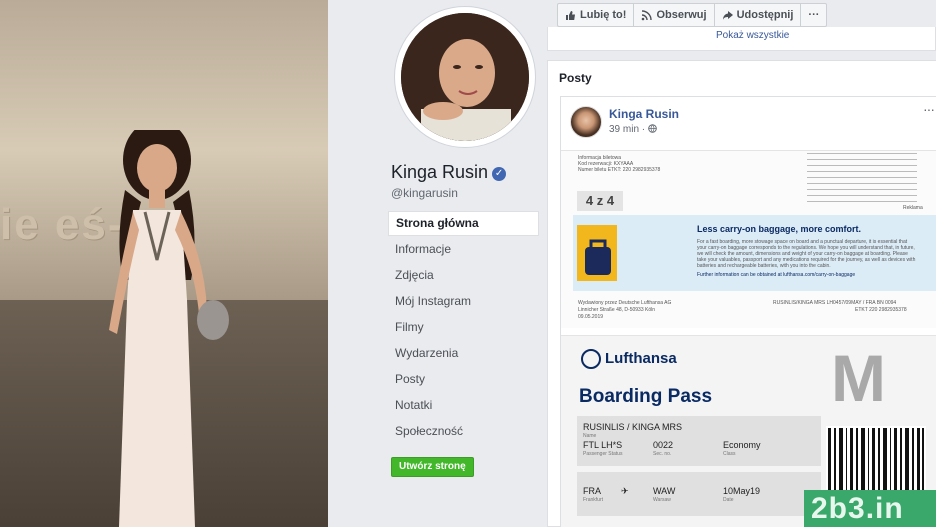  Describe the element at coordinates (929, 109) in the screenshot. I see `post-options-button: ···` at that location.